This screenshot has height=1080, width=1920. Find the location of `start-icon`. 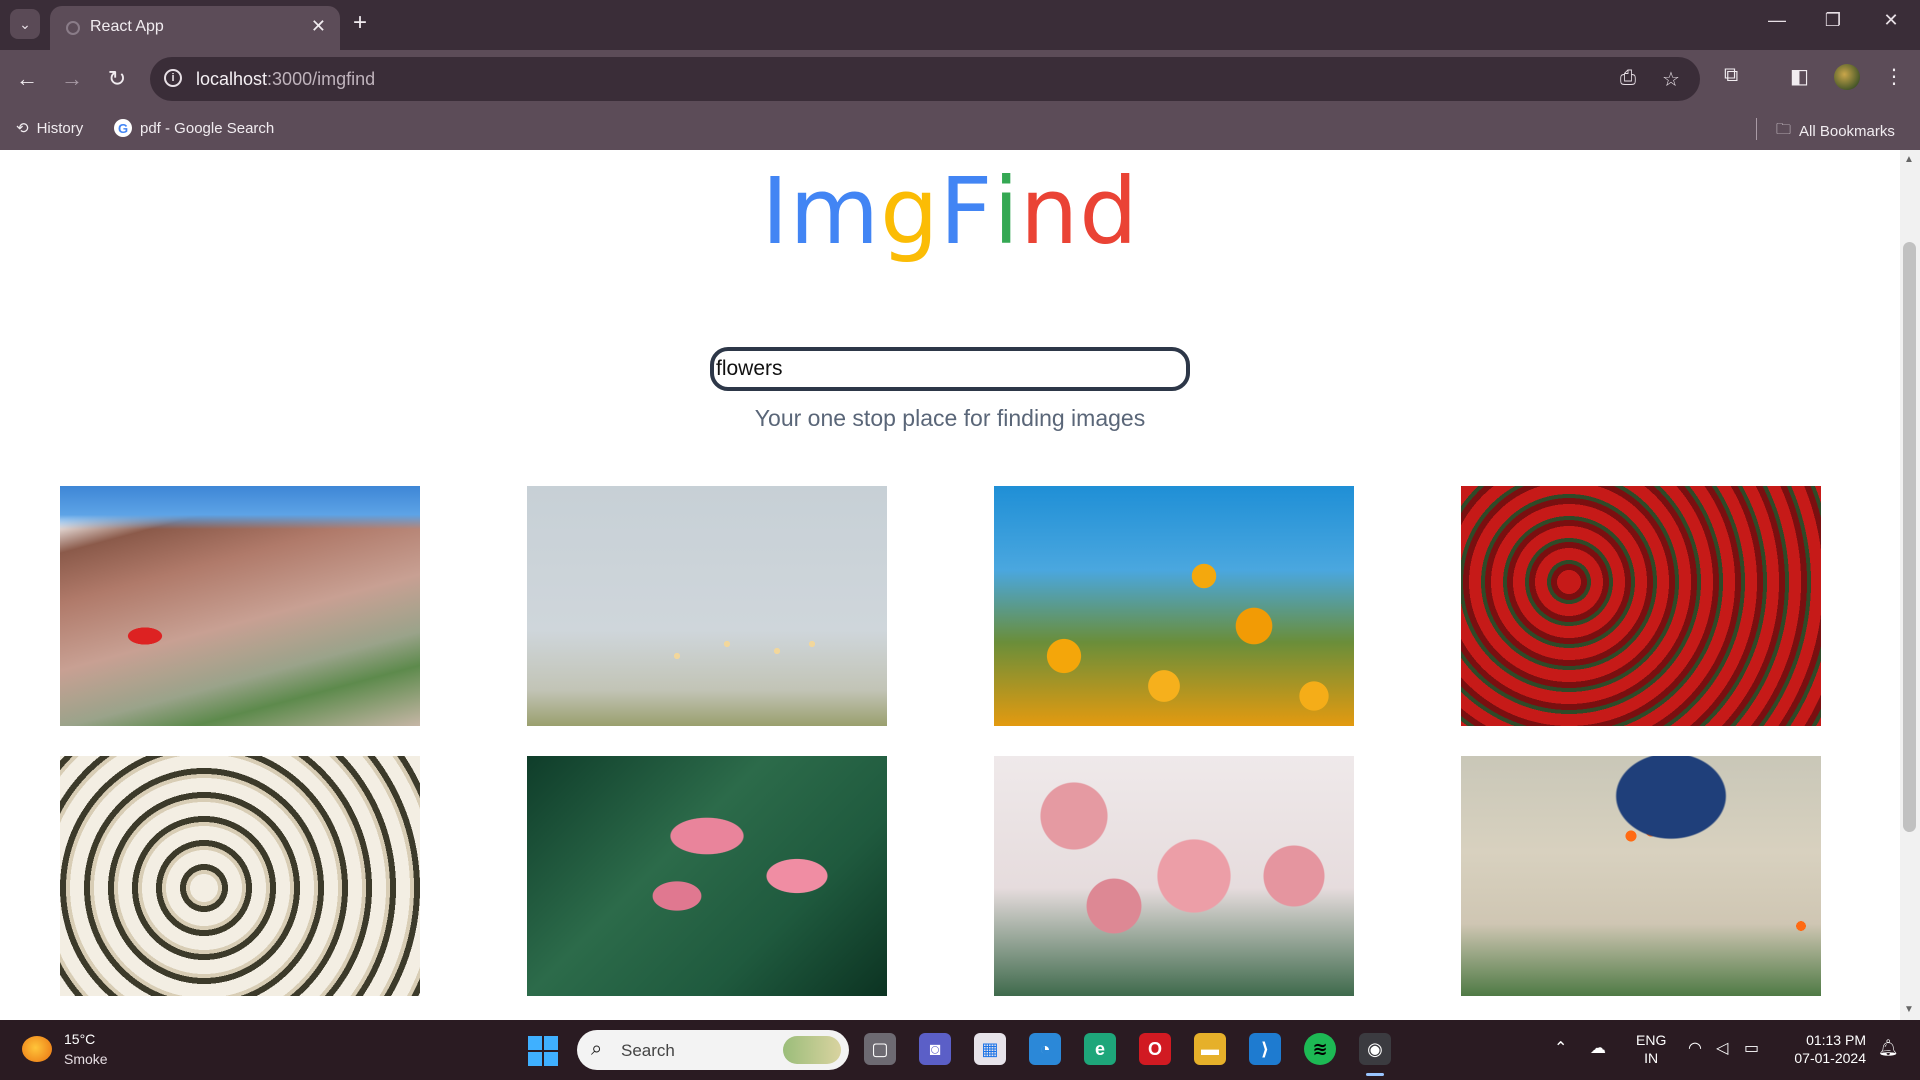

start-icon is located at coordinates (543, 1051).